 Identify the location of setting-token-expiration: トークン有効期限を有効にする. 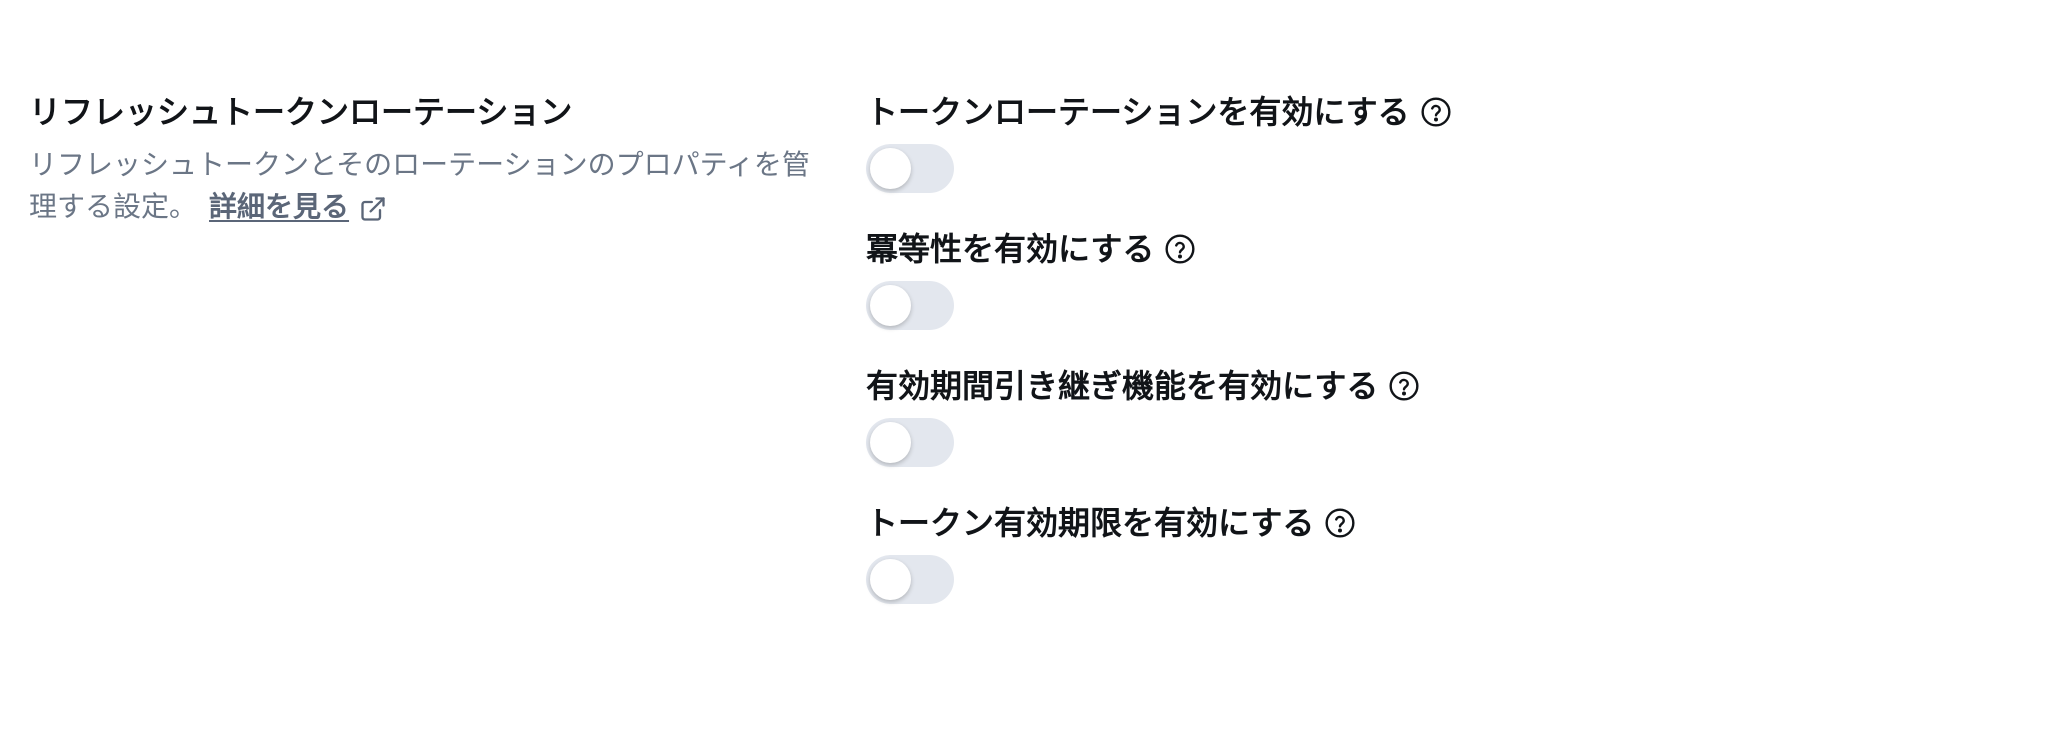
(1416, 569).